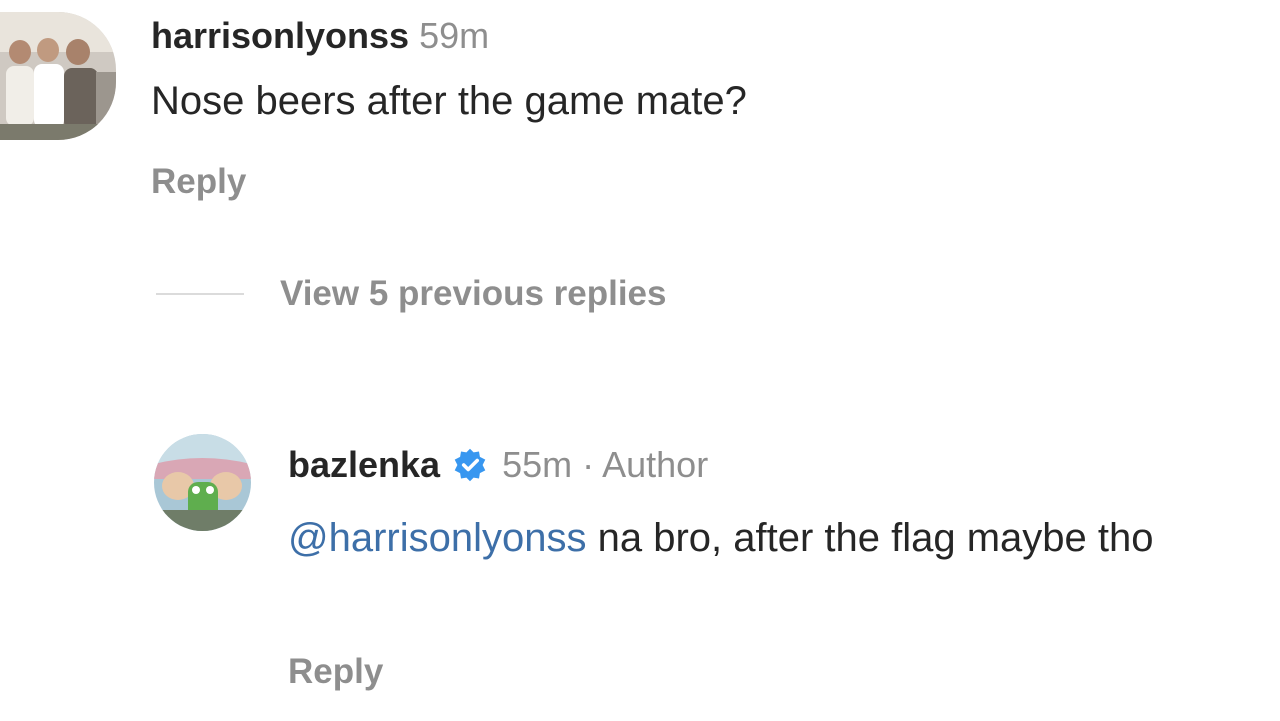  I want to click on comment-username: bazlenka, so click(364, 465).